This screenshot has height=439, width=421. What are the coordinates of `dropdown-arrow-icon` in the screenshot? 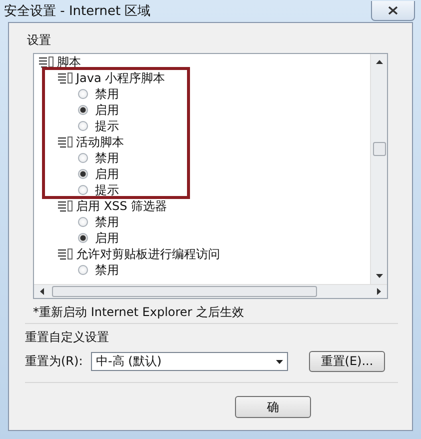 It's located at (279, 362).